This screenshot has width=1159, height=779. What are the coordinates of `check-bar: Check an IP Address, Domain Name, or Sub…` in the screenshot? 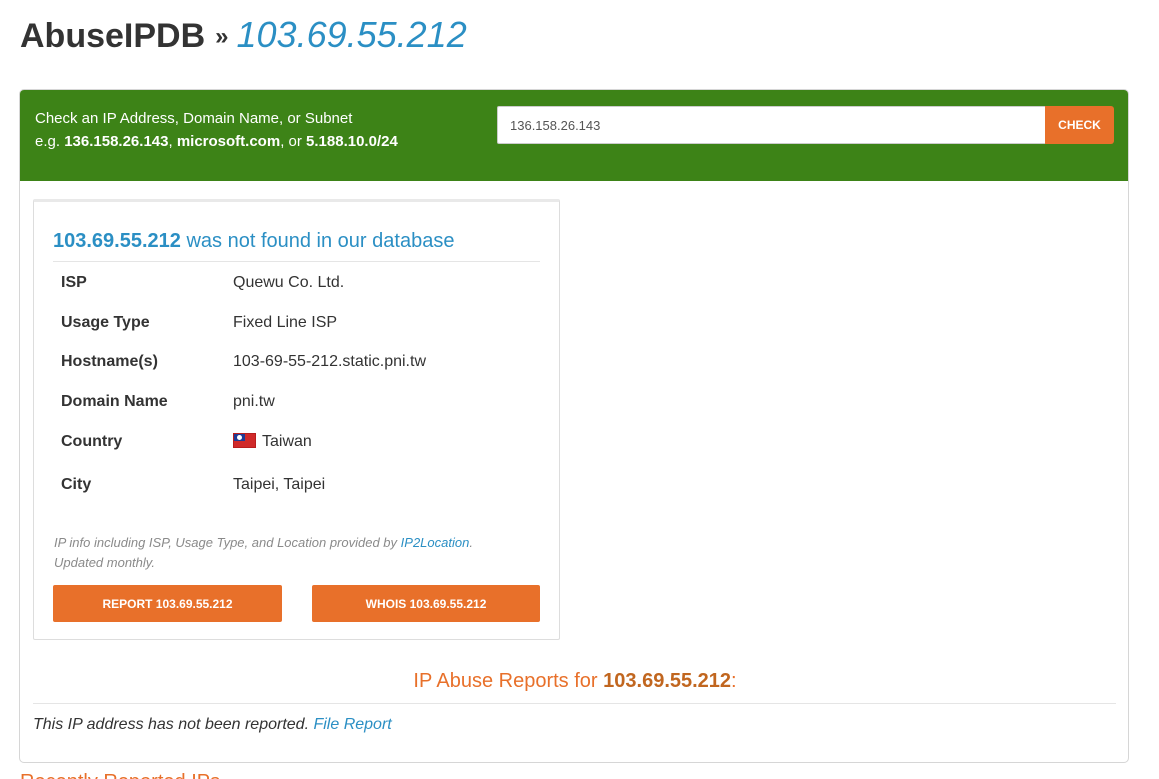 It's located at (574, 135).